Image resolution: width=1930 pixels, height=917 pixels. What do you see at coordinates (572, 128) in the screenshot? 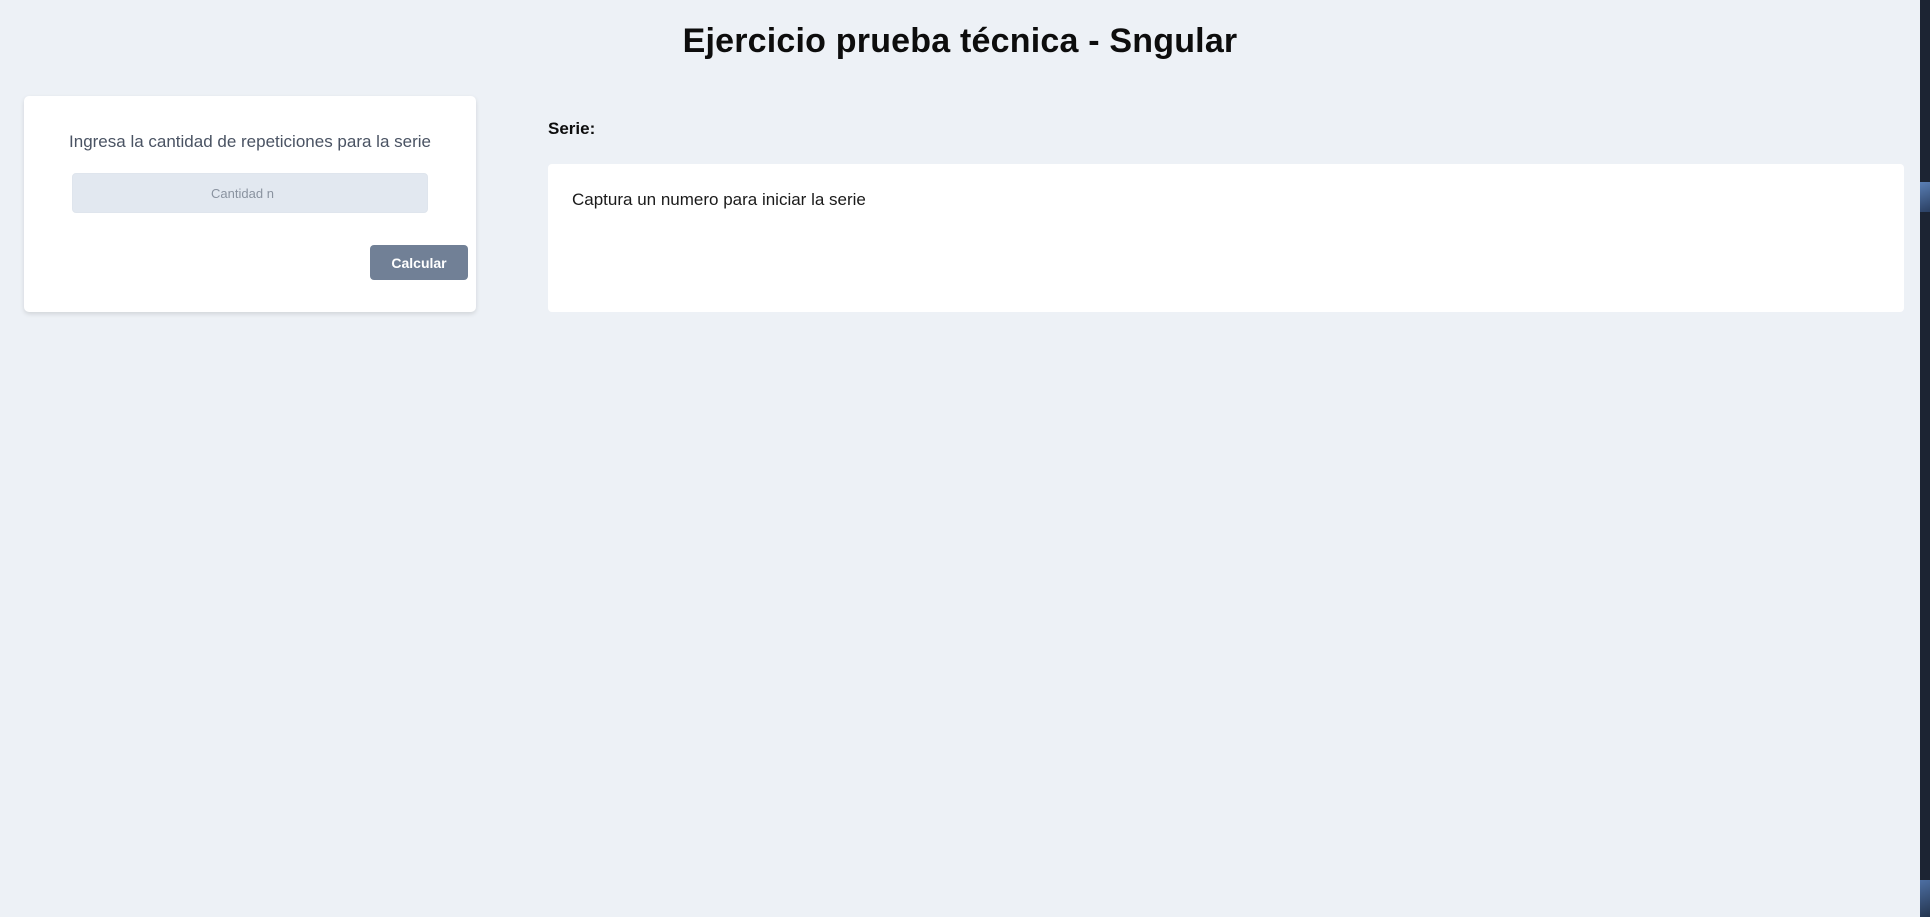
I see `series-label: Serie:` at bounding box center [572, 128].